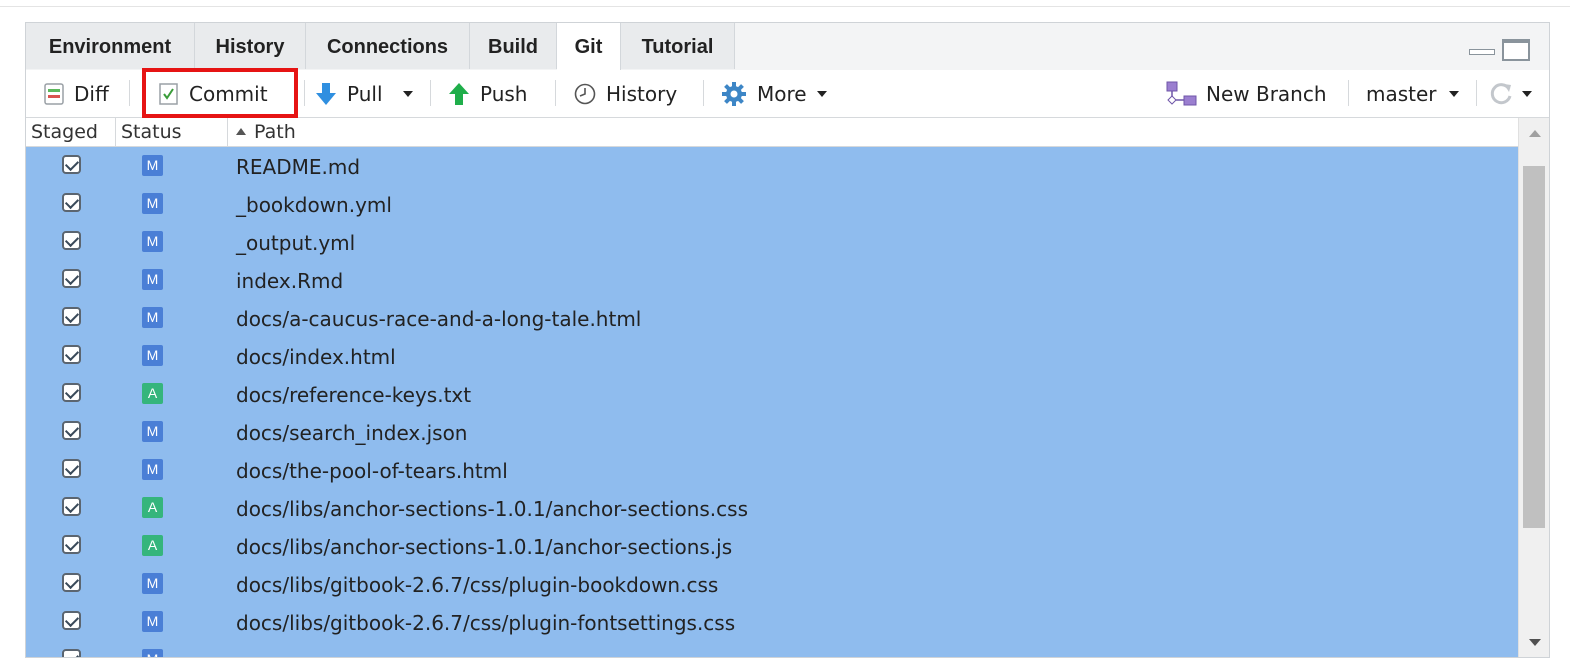 The image size is (1570, 663). Describe the element at coordinates (487, 93) in the screenshot. I see `push-button: Push` at that location.